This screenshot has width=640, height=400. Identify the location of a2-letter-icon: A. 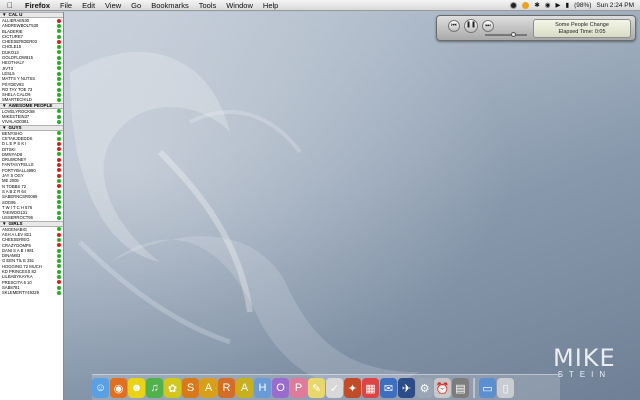
(244, 388).